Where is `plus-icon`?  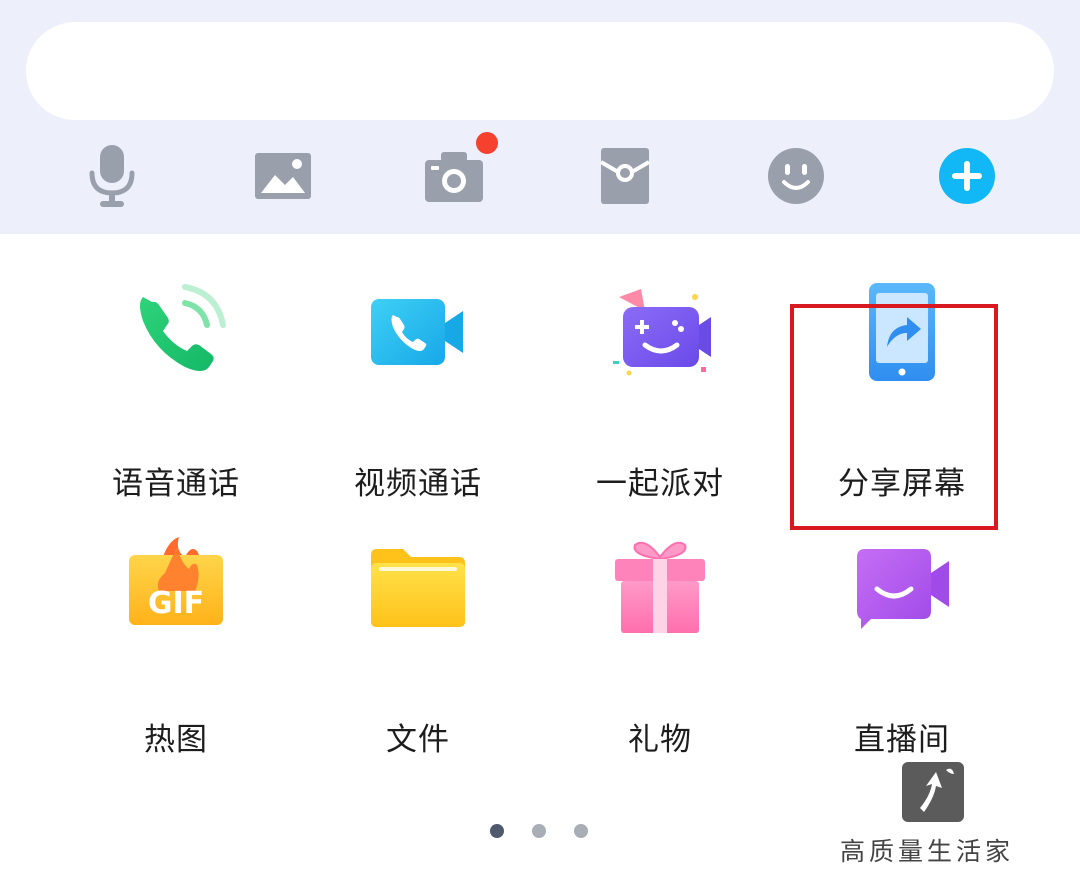
plus-icon is located at coordinates (967, 176).